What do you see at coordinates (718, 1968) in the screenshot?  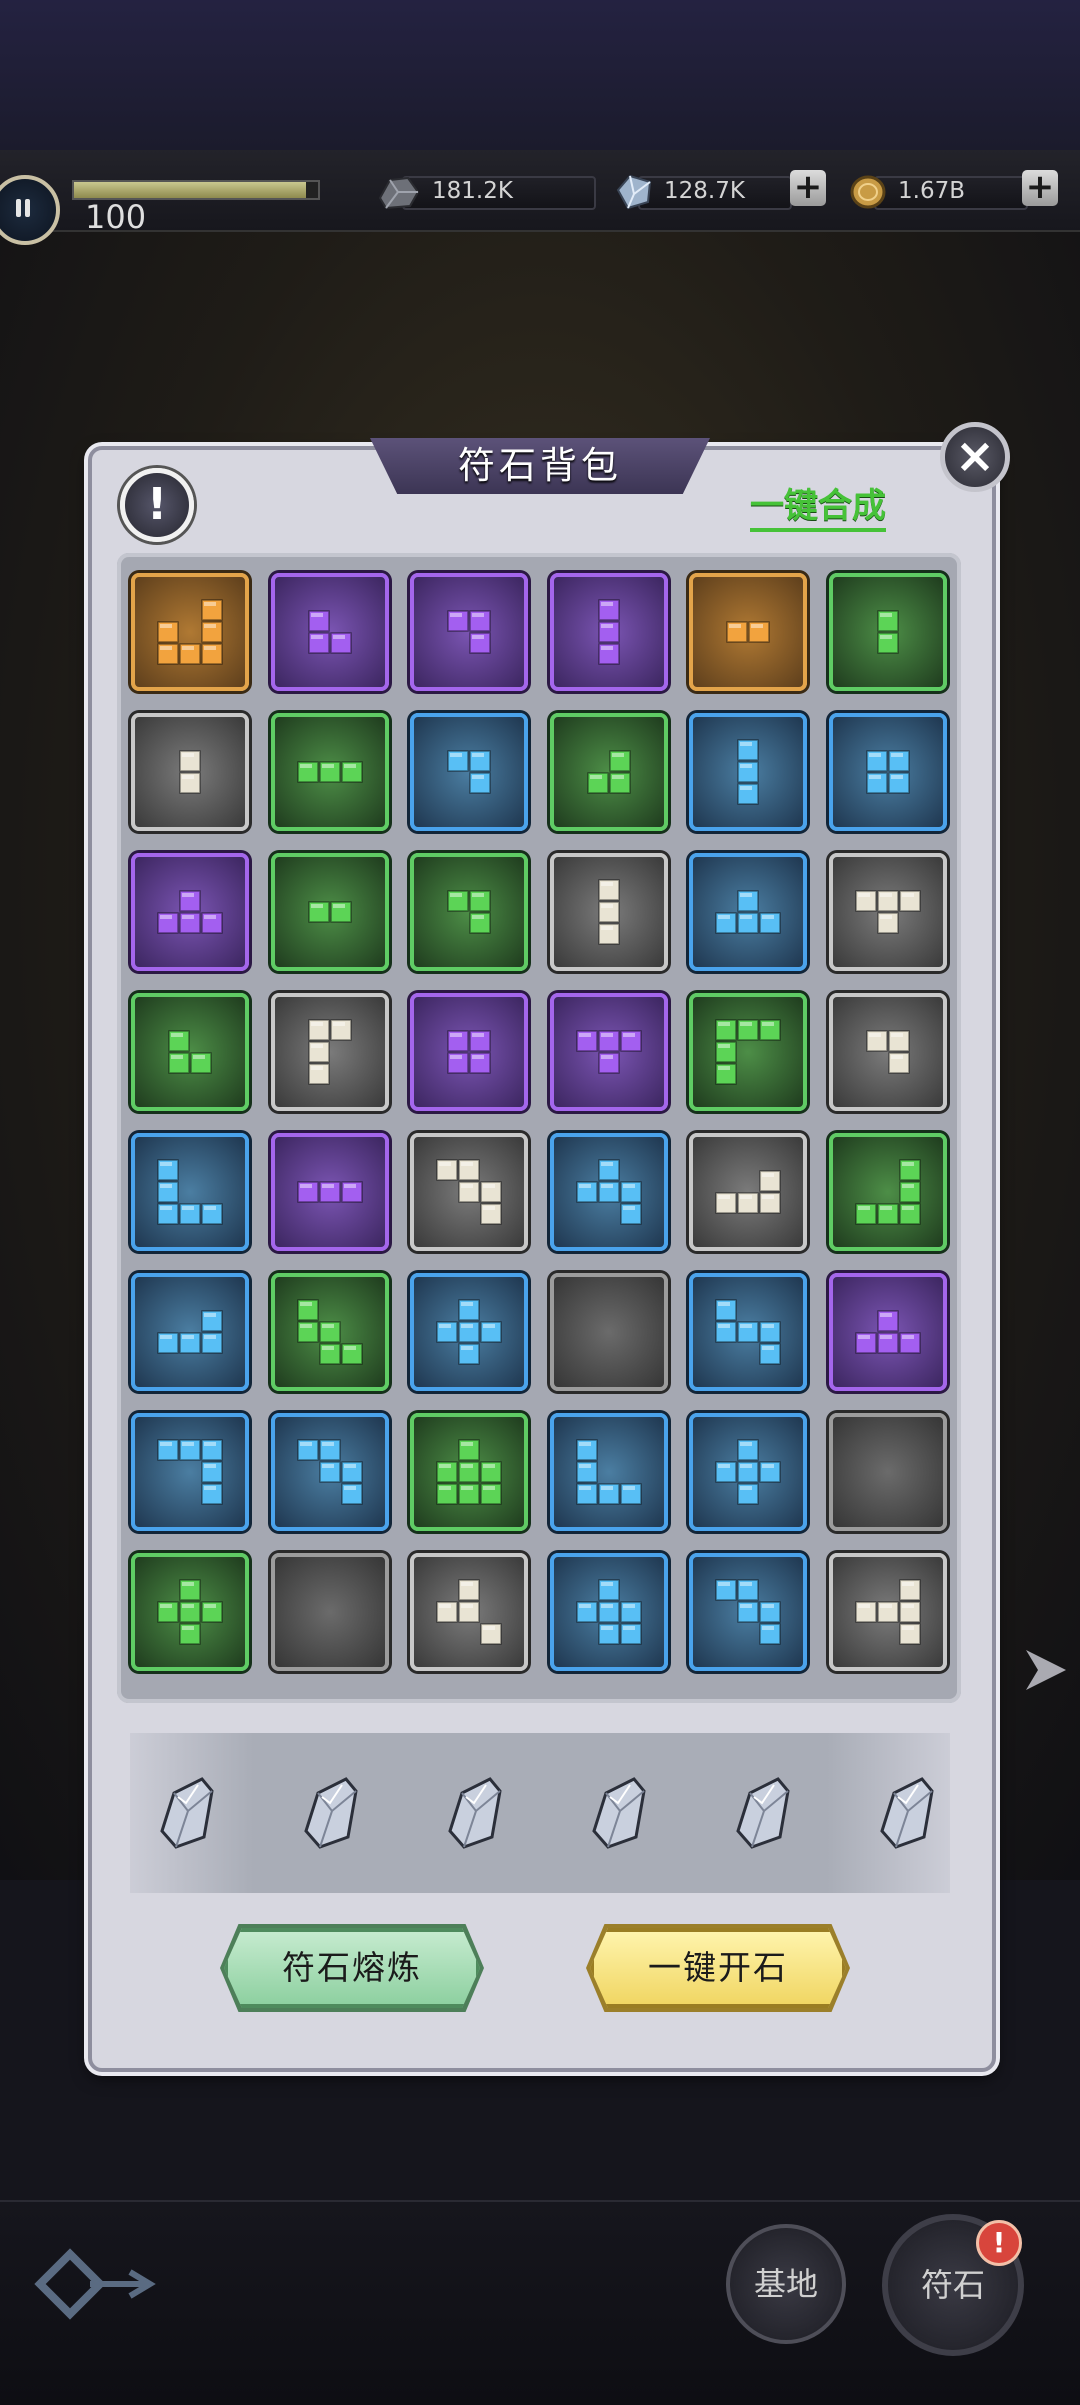 I see `open-all-stones-button: 一键开石` at bounding box center [718, 1968].